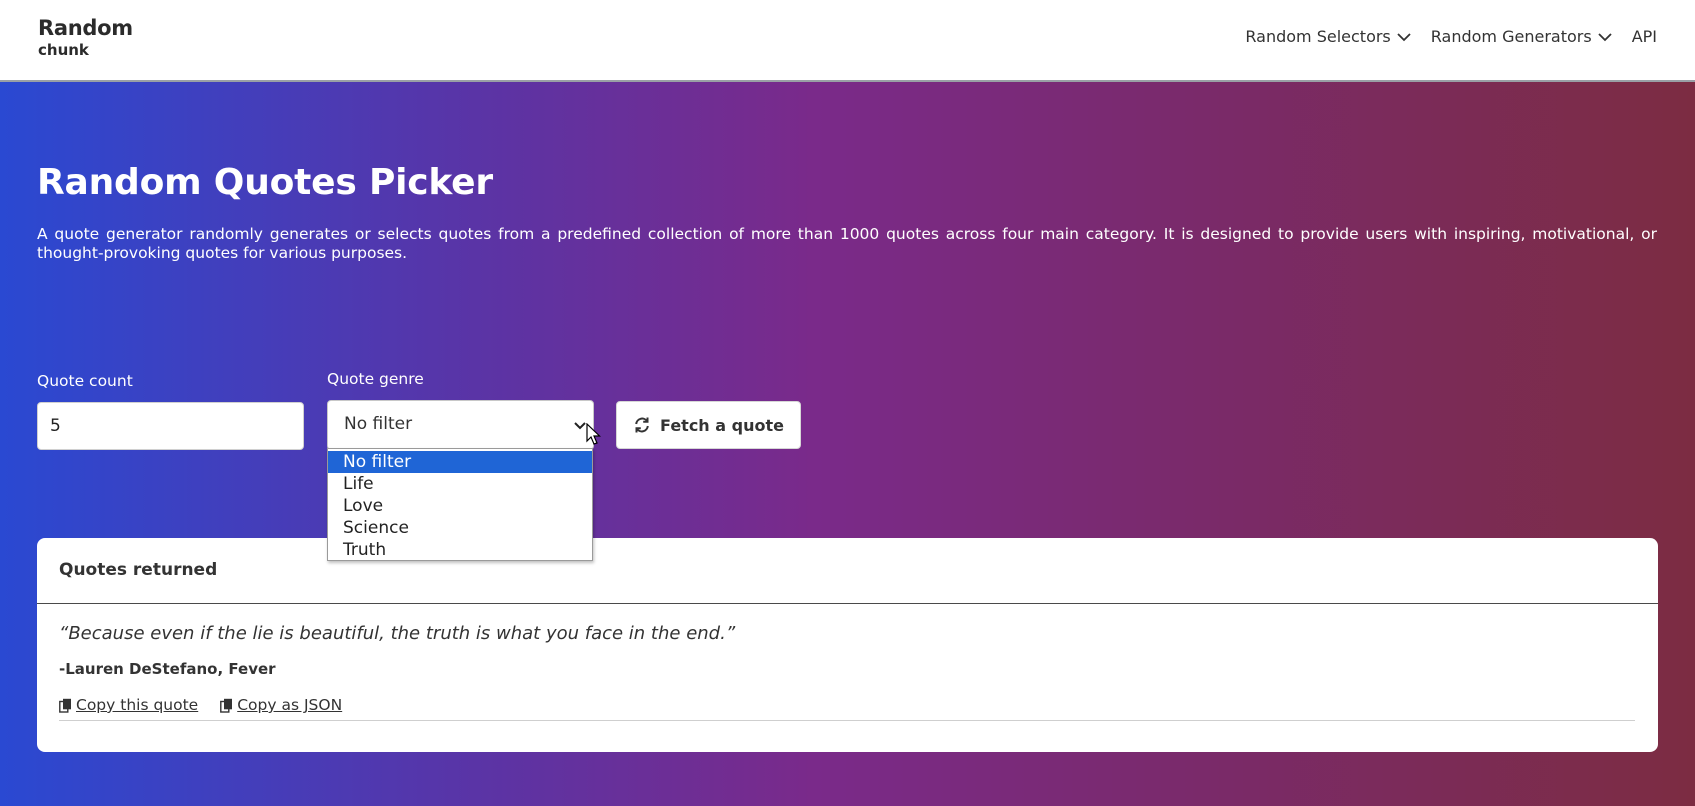  Describe the element at coordinates (137, 705) in the screenshot. I see `copy-quote-label: Copy this quote` at that location.